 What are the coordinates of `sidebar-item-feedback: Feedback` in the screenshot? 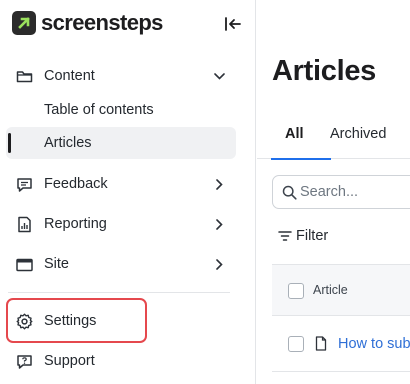 It's located at (121, 184).